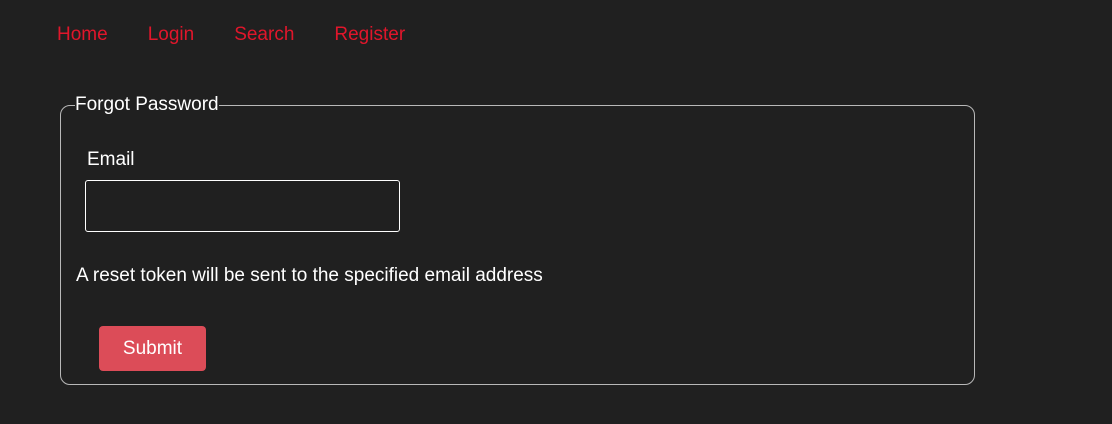 This screenshot has width=1112, height=424. Describe the element at coordinates (147, 104) in the screenshot. I see `form-legend: Forgot Password` at that location.